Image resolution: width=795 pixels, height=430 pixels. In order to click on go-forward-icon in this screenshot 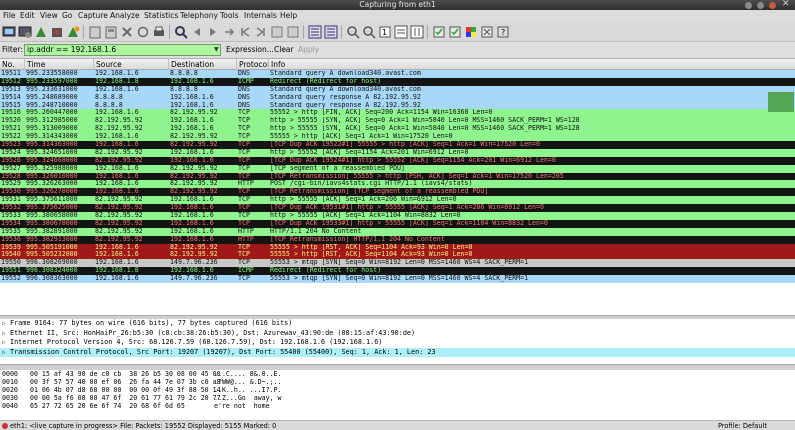, I will do `click(213, 32)`.